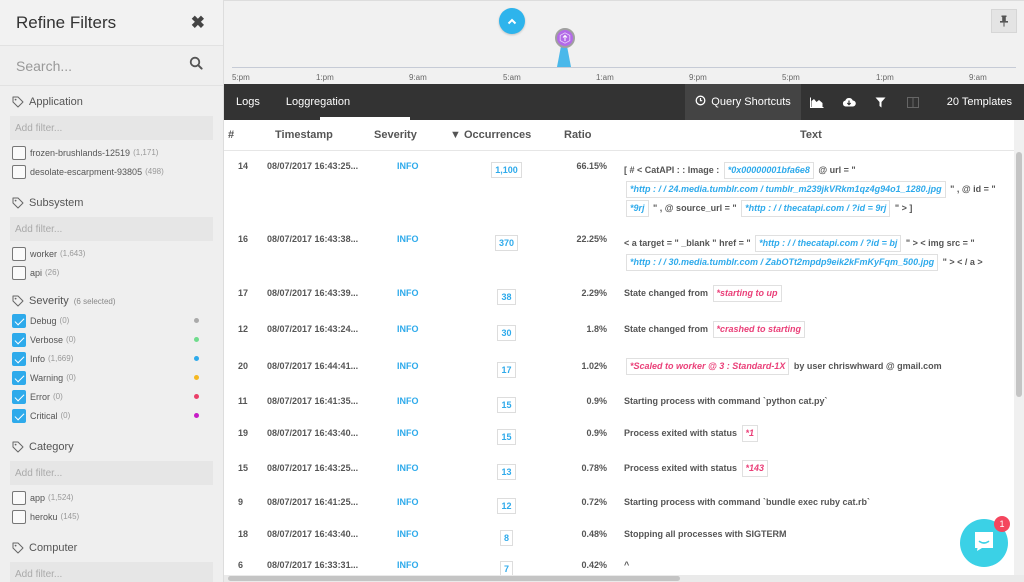  Describe the element at coordinates (682, 433) in the screenshot. I see `text-segment: Process exited with status` at that location.